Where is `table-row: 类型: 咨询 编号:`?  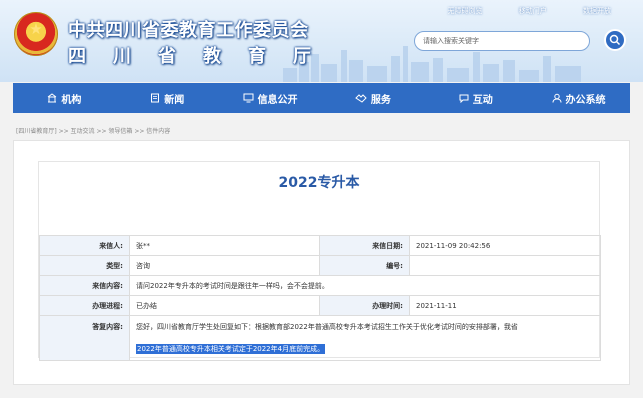 table-row: 类型: 咨询 编号: is located at coordinates (320, 265).